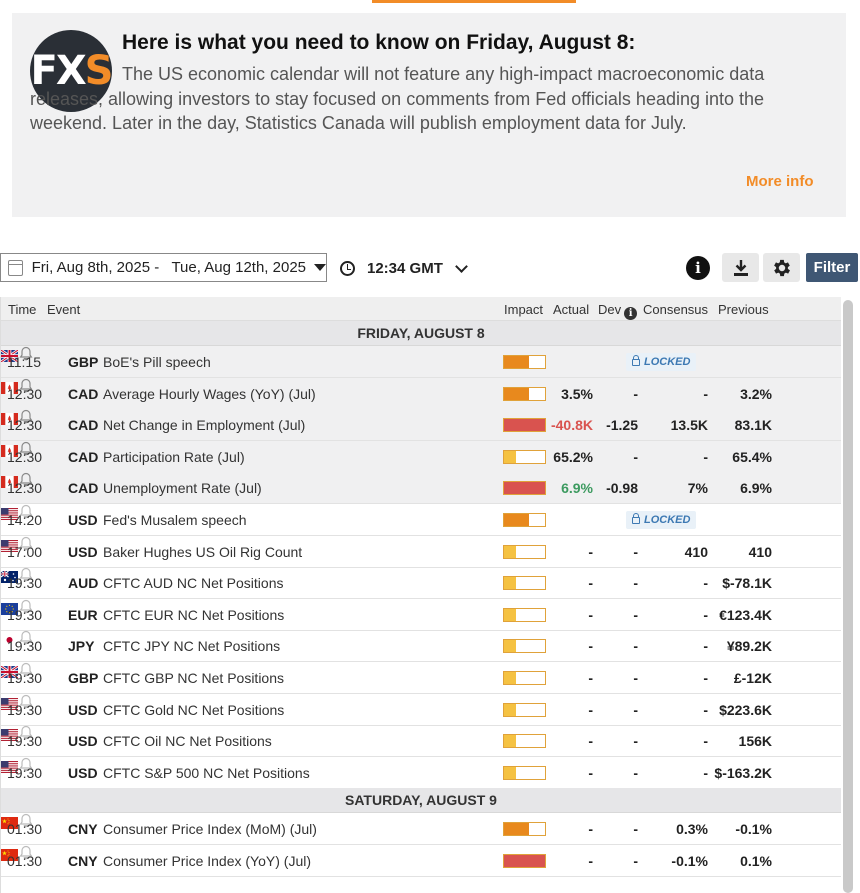 This screenshot has width=860, height=893. What do you see at coordinates (421, 520) in the screenshot?
I see `table-row: 14:20 USD Fed's Musalem speech LOCKED` at bounding box center [421, 520].